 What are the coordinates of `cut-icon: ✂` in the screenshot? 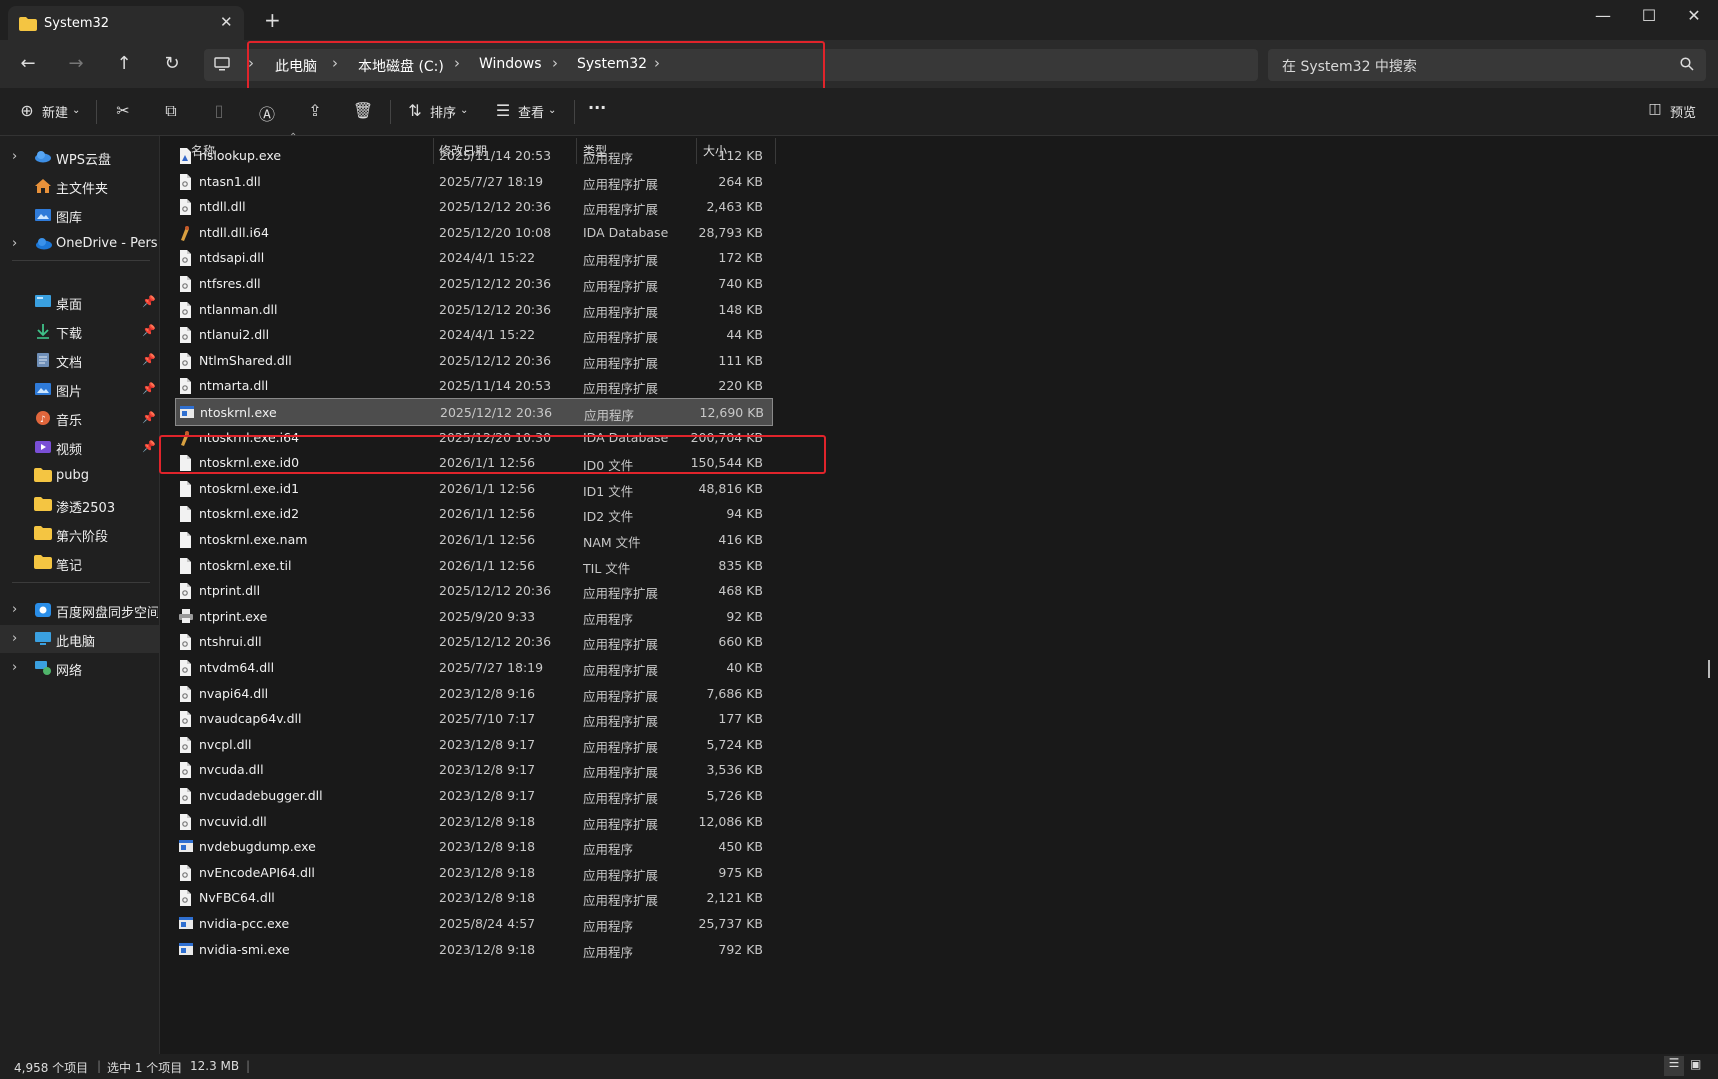 It's located at (123, 112).